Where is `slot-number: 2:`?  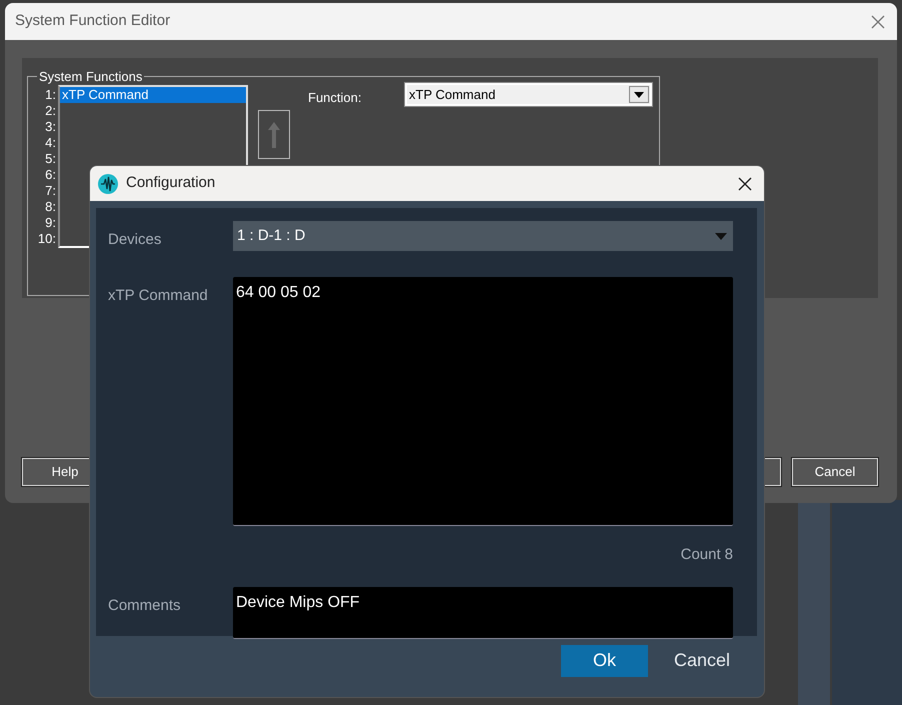 slot-number: 2: is located at coordinates (50, 111).